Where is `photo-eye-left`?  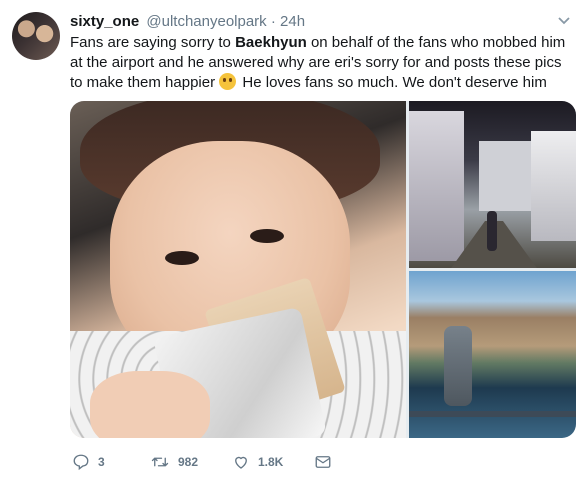 photo-eye-left is located at coordinates (182, 258).